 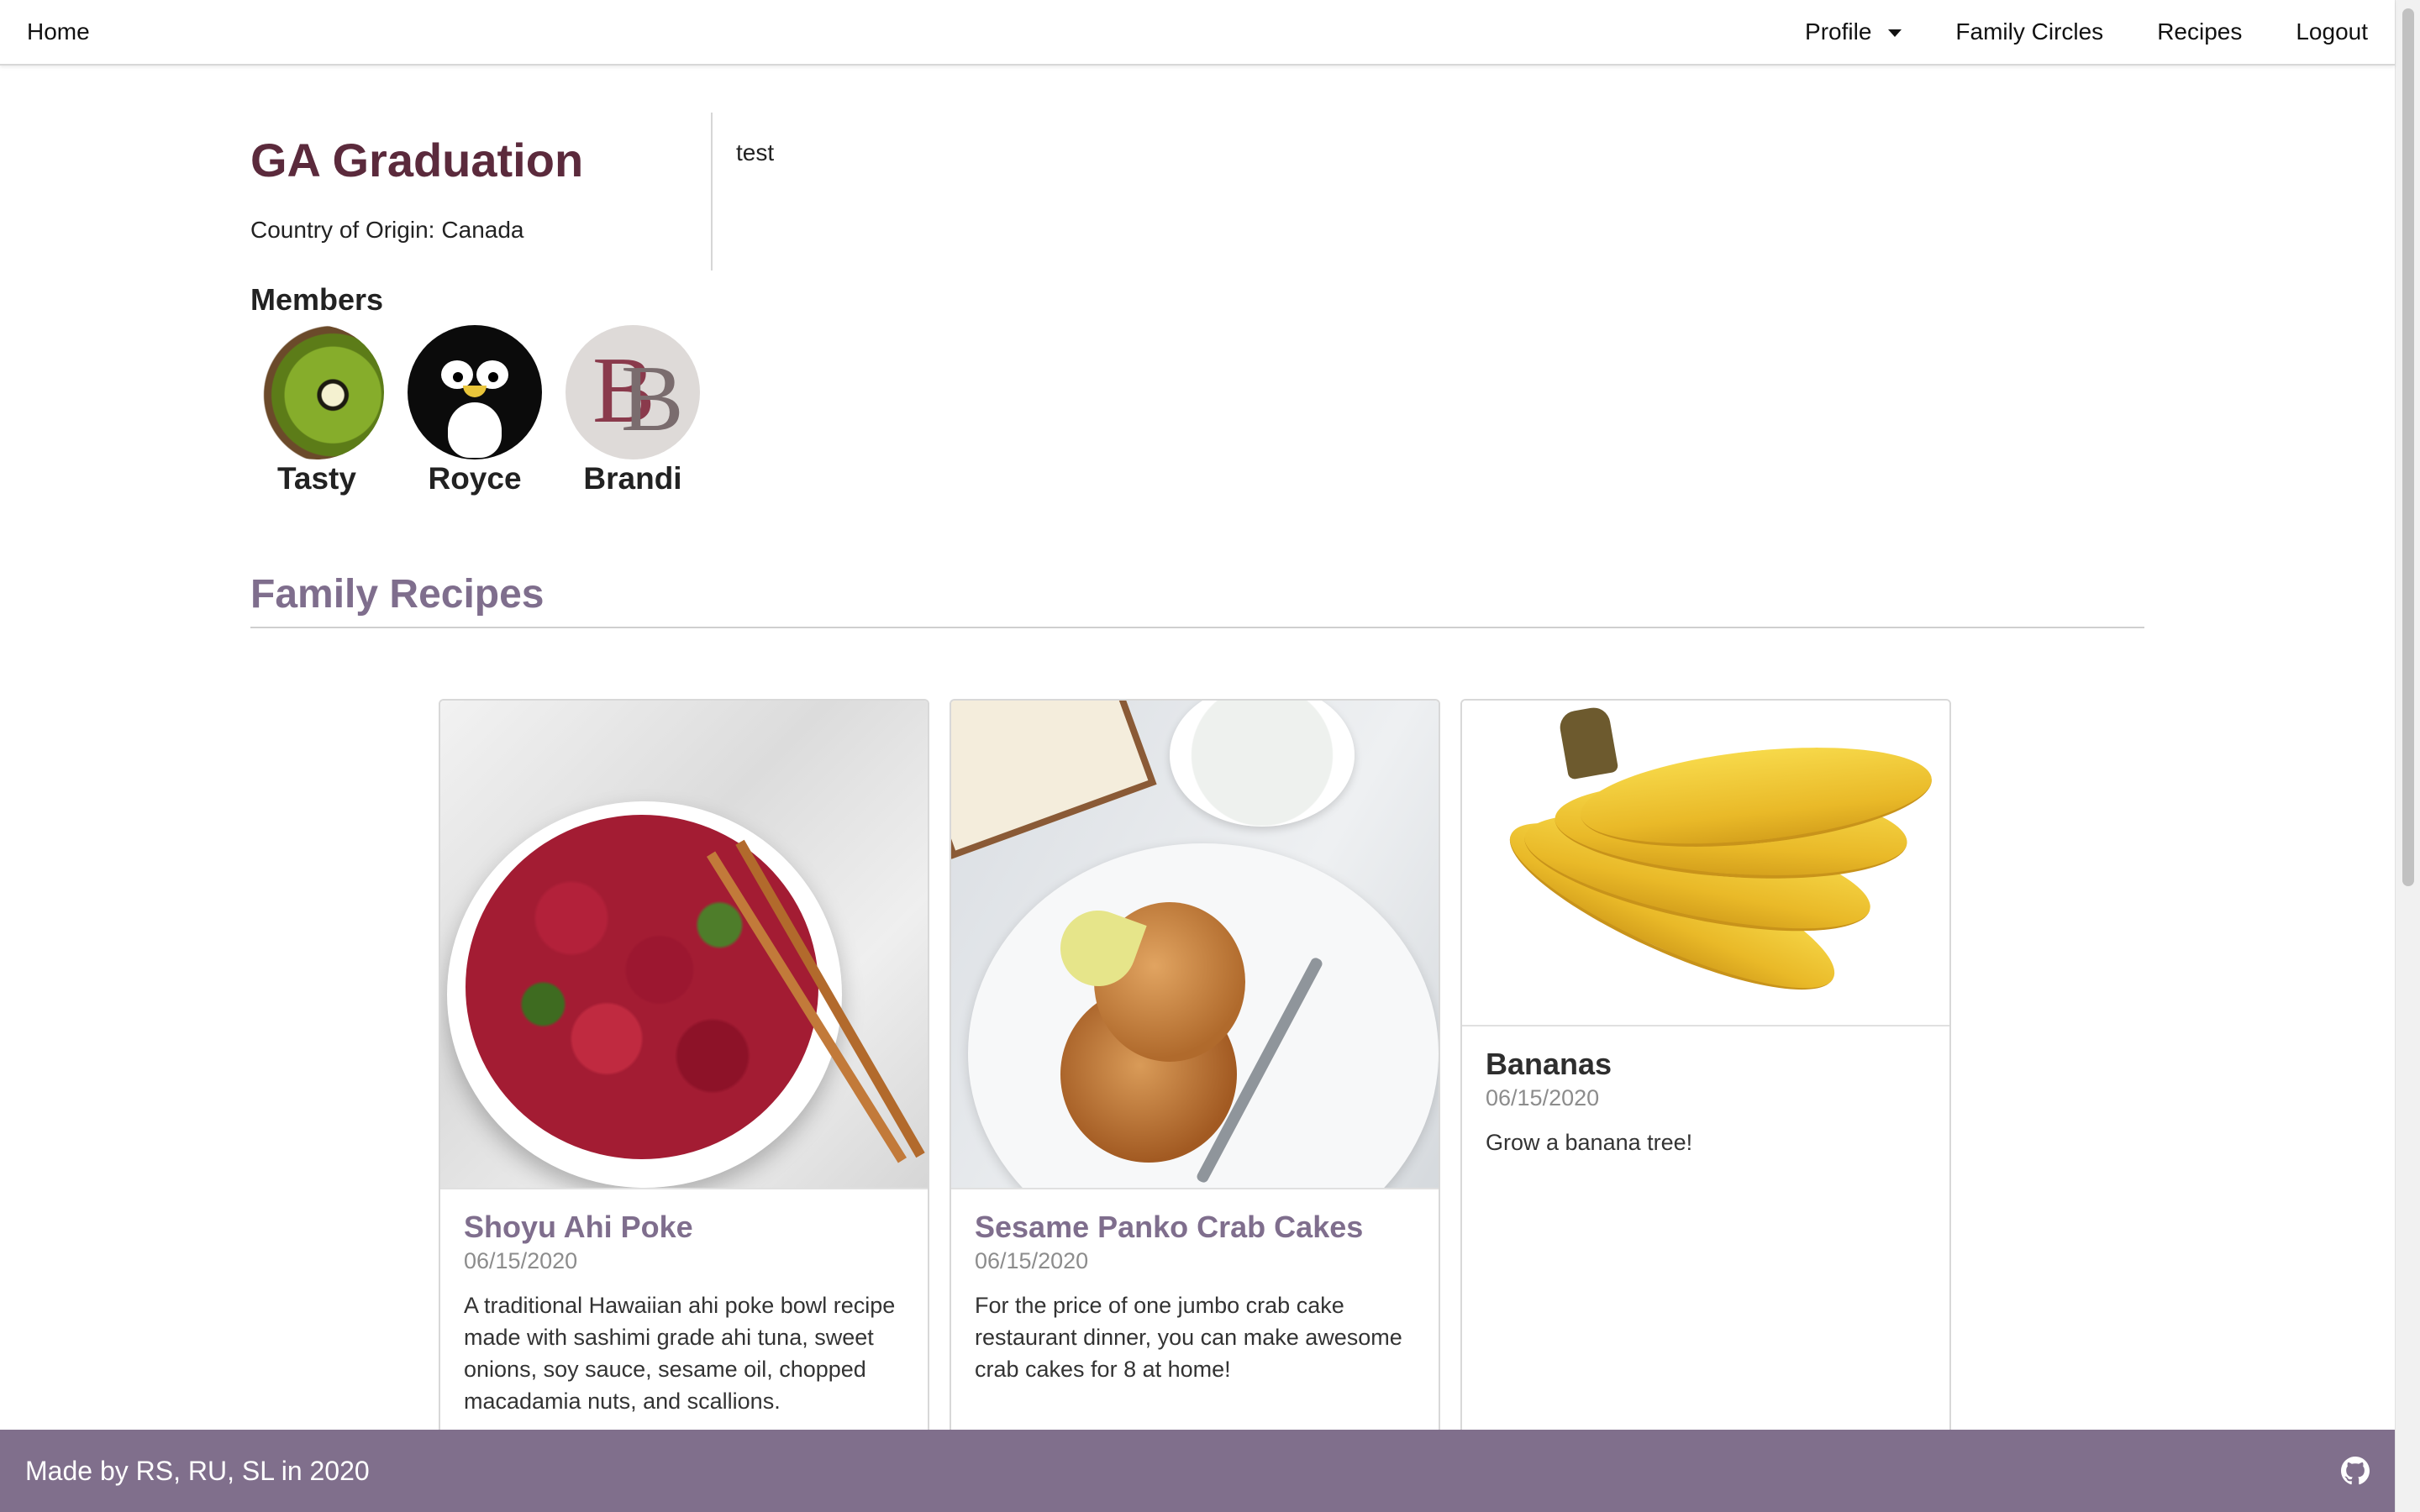 I want to click on scrollbar-thumb, so click(x=2408, y=447).